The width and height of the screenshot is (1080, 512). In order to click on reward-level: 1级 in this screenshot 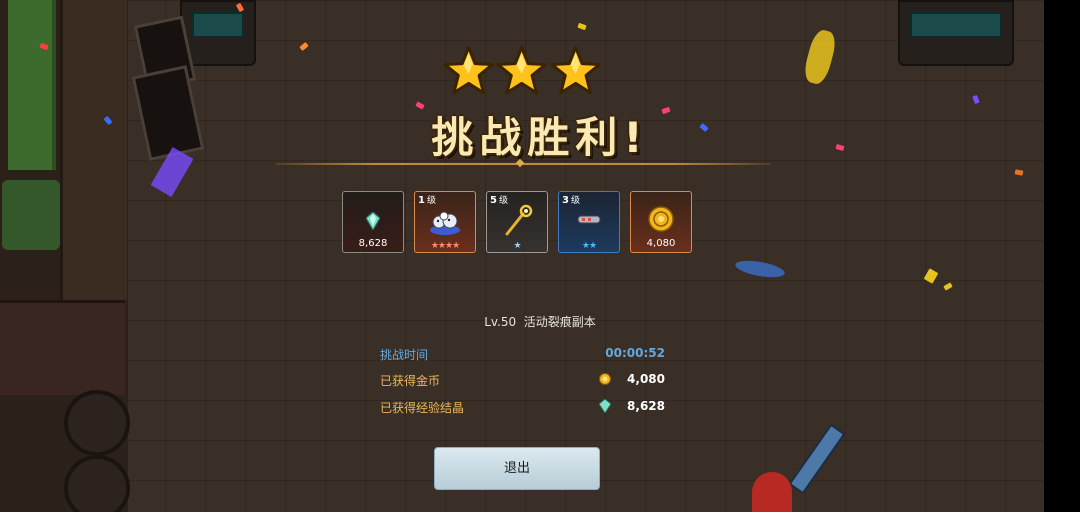, I will do `click(427, 200)`.